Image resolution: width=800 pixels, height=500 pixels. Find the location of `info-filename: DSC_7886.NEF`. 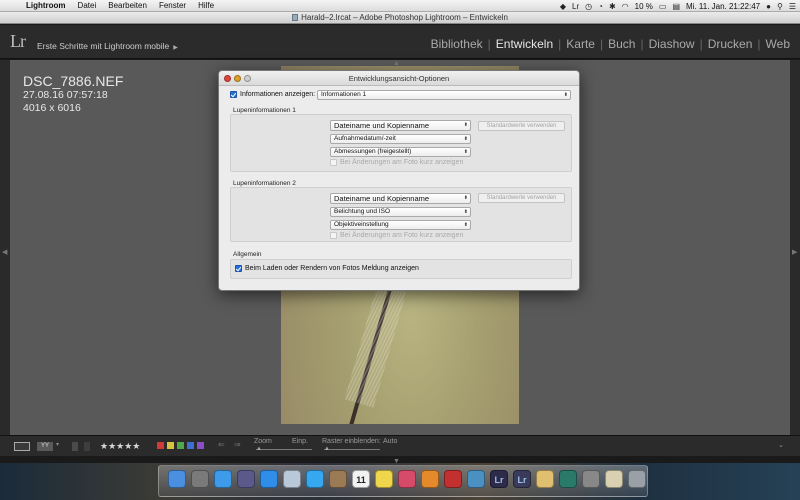

info-filename: DSC_7886.NEF is located at coordinates (73, 81).